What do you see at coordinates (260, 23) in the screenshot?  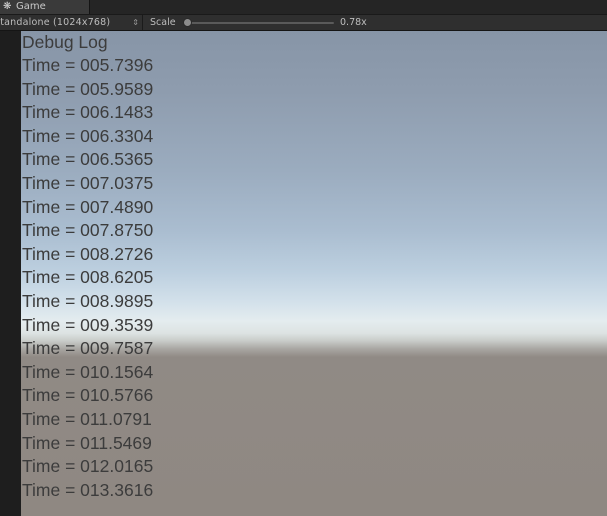 I see `scale-slider-track` at bounding box center [260, 23].